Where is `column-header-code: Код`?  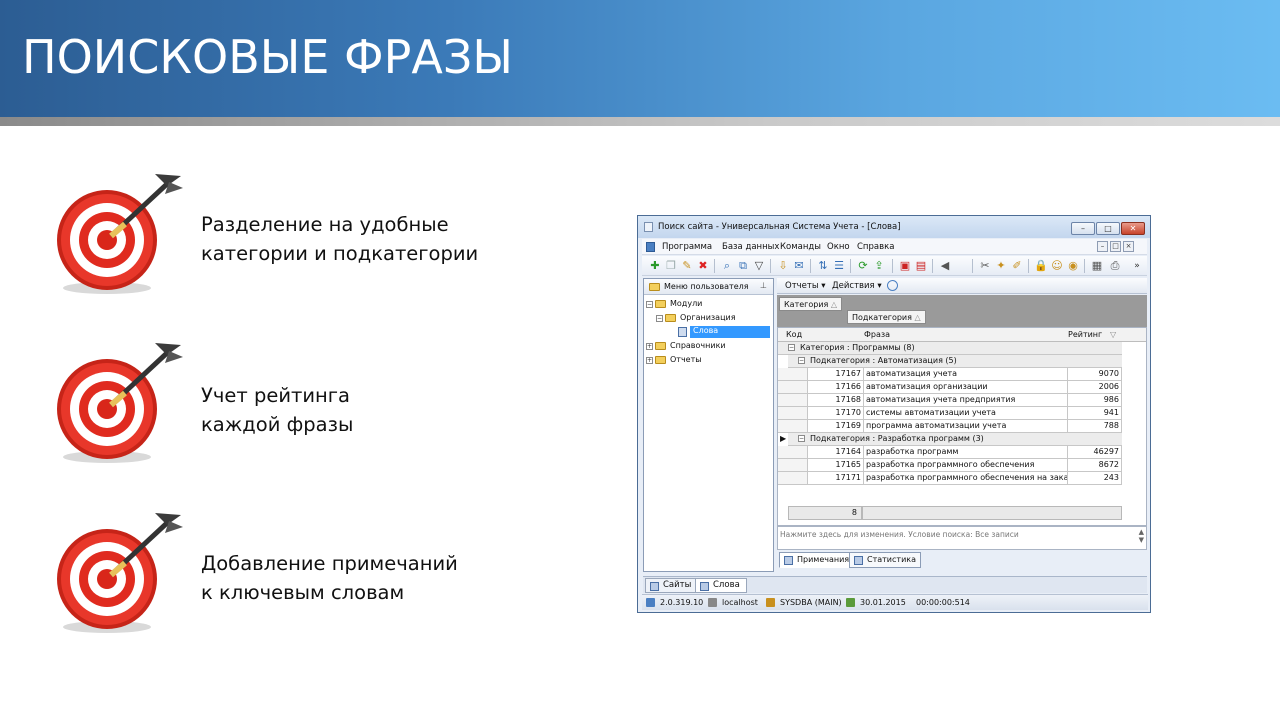 column-header-code: Код is located at coordinates (794, 335).